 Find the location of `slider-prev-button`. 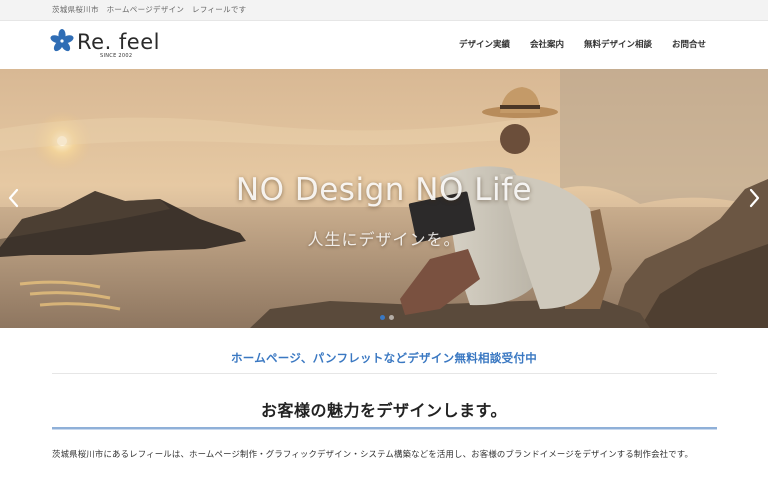

slider-prev-button is located at coordinates (14, 198).